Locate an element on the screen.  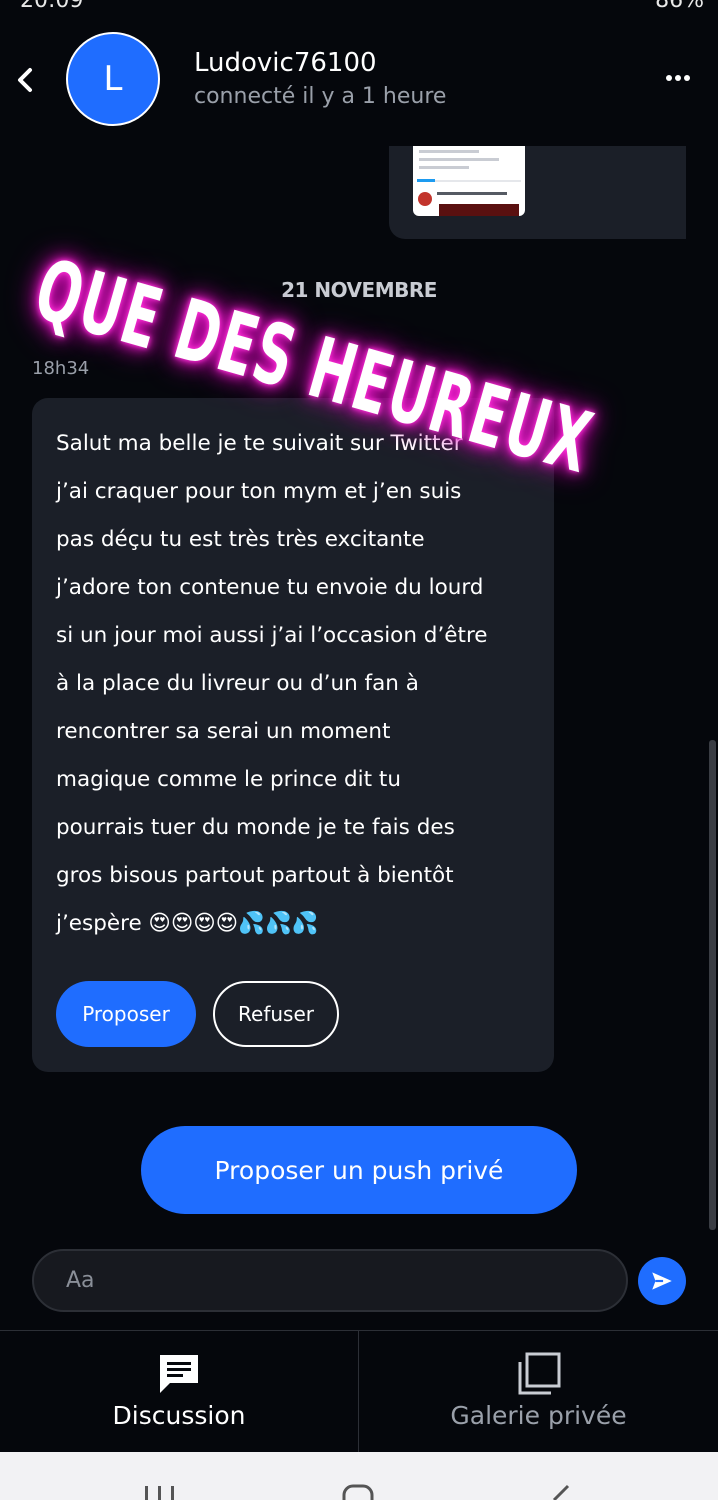
avatar: L is located at coordinates (113, 79).